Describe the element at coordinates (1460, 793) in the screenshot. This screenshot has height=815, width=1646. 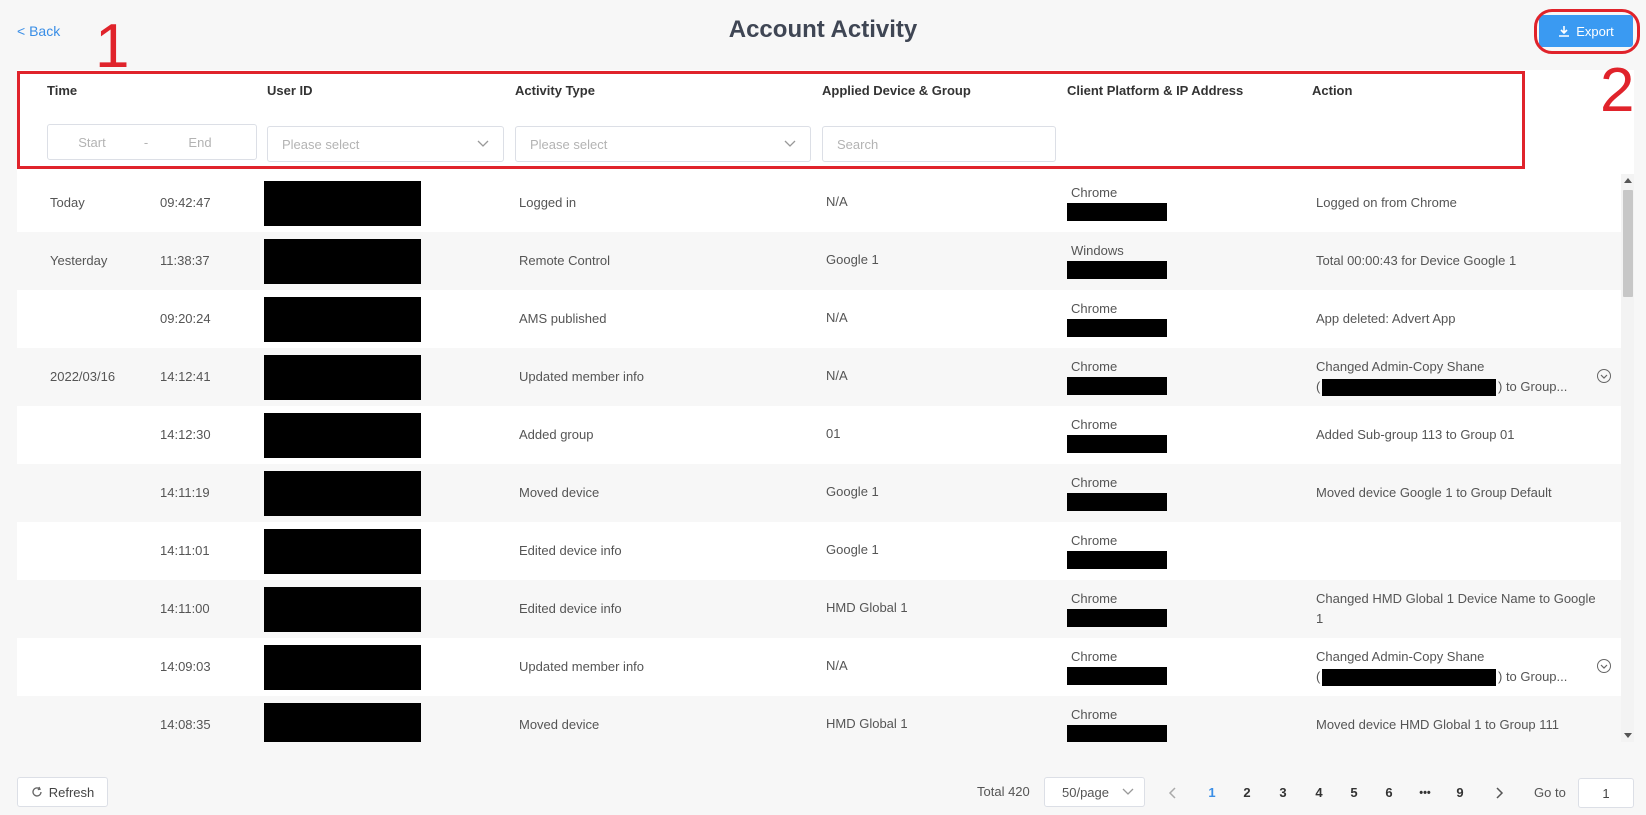
I see `page-9-button: 9` at that location.